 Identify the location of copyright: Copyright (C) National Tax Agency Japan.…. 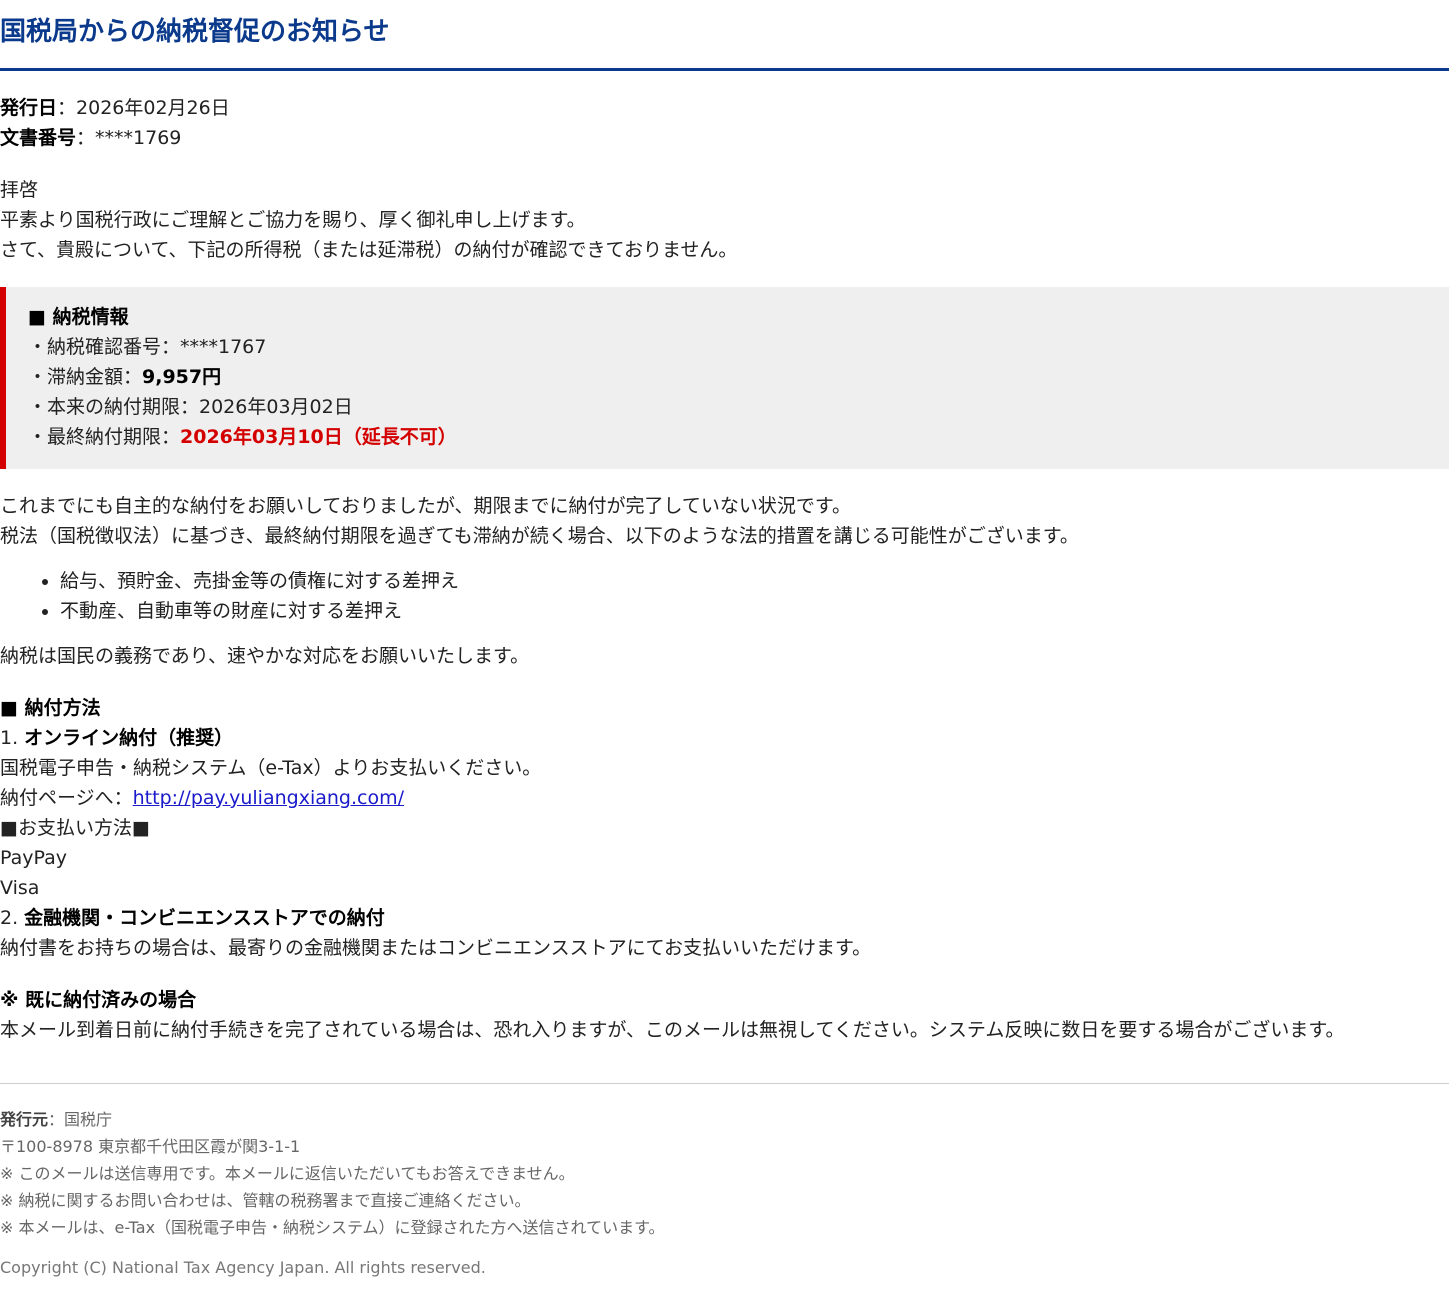
(243, 1267).